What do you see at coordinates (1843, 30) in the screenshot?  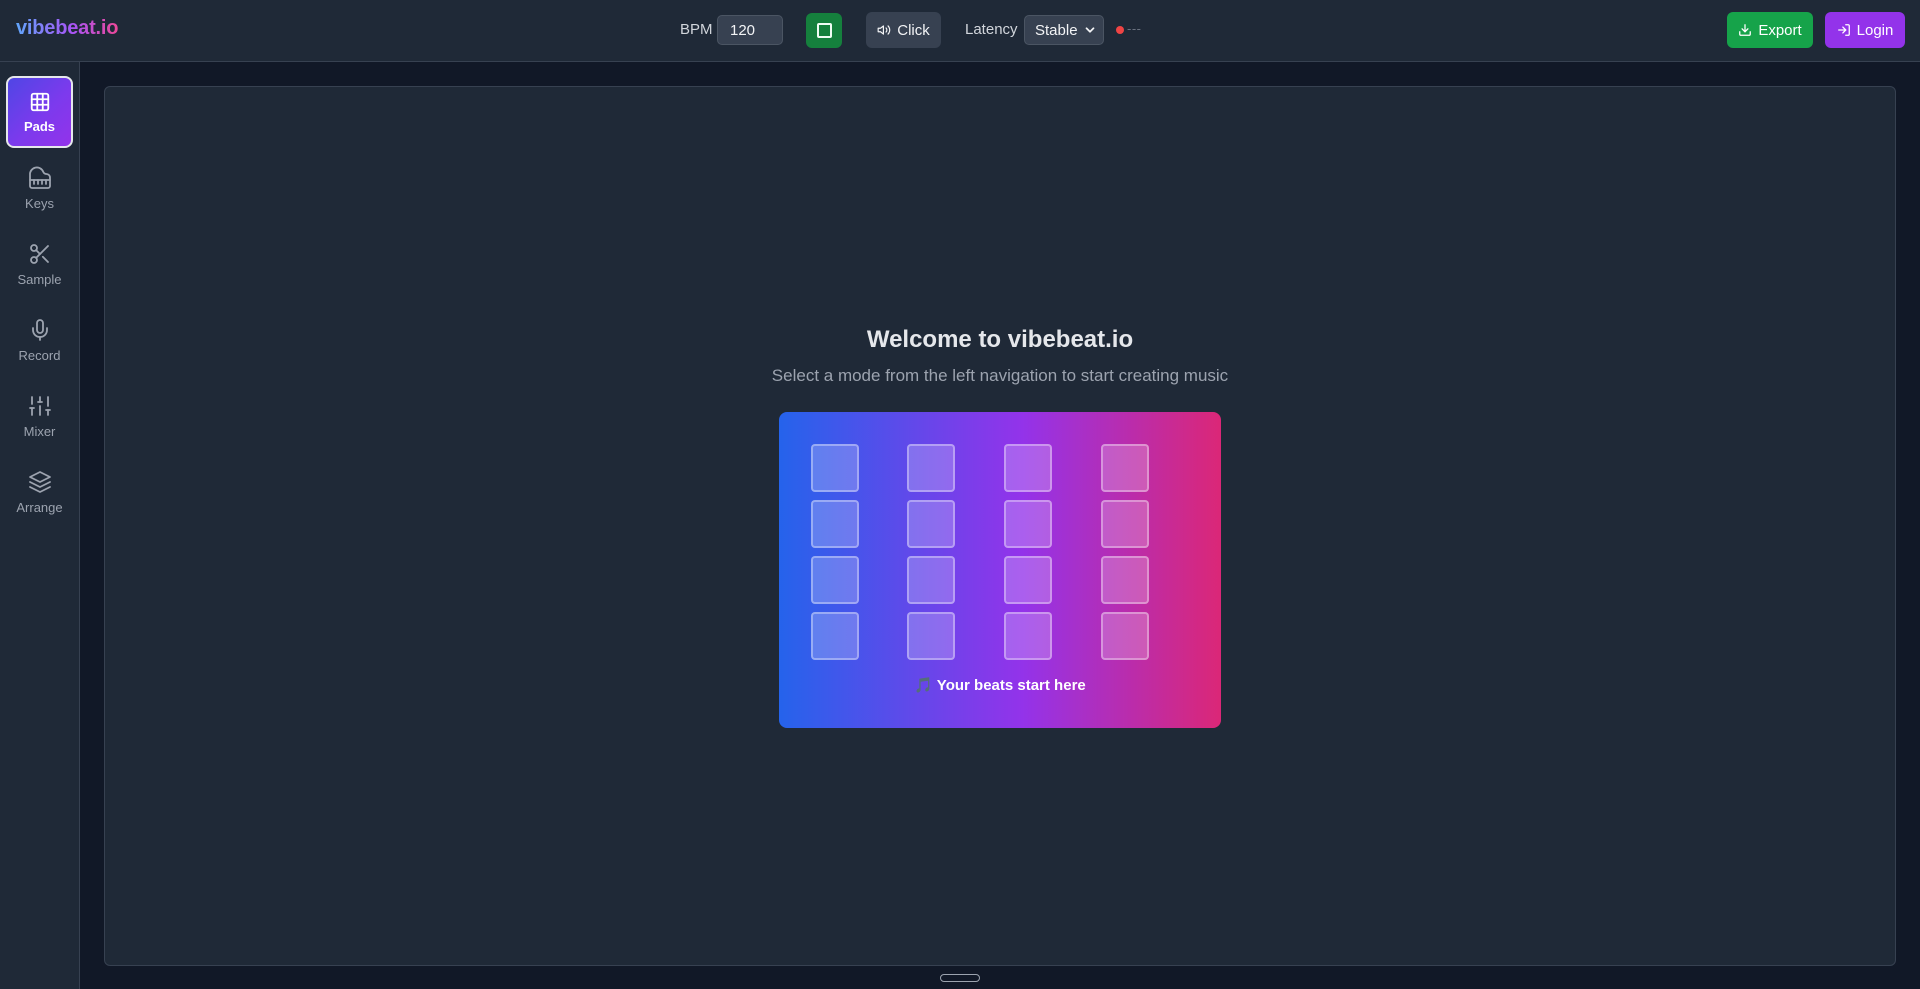 I see `login-icon` at bounding box center [1843, 30].